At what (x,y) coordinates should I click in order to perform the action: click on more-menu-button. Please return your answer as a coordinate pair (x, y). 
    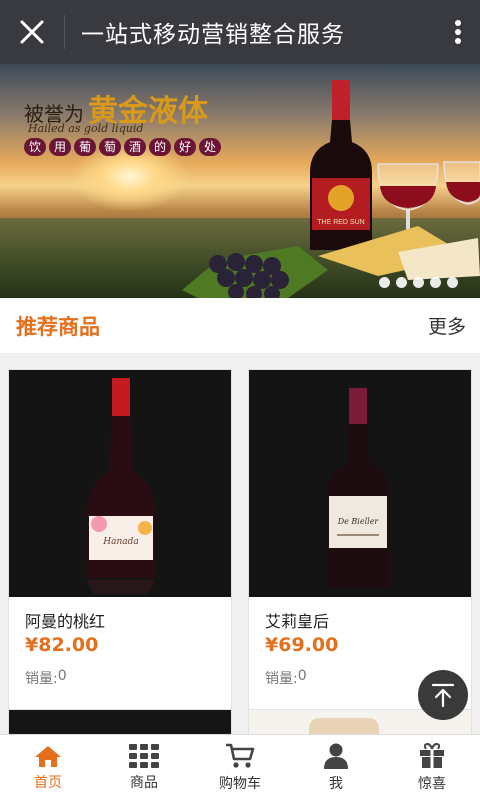
    Looking at the image, I should click on (458, 32).